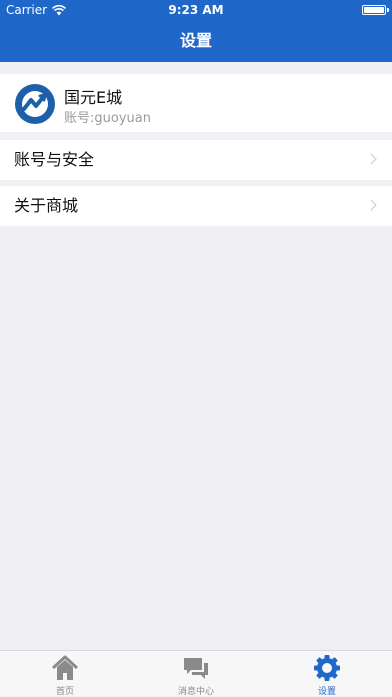 The image size is (392, 697). I want to click on menu-item-label: 账号与安全, so click(54, 159).